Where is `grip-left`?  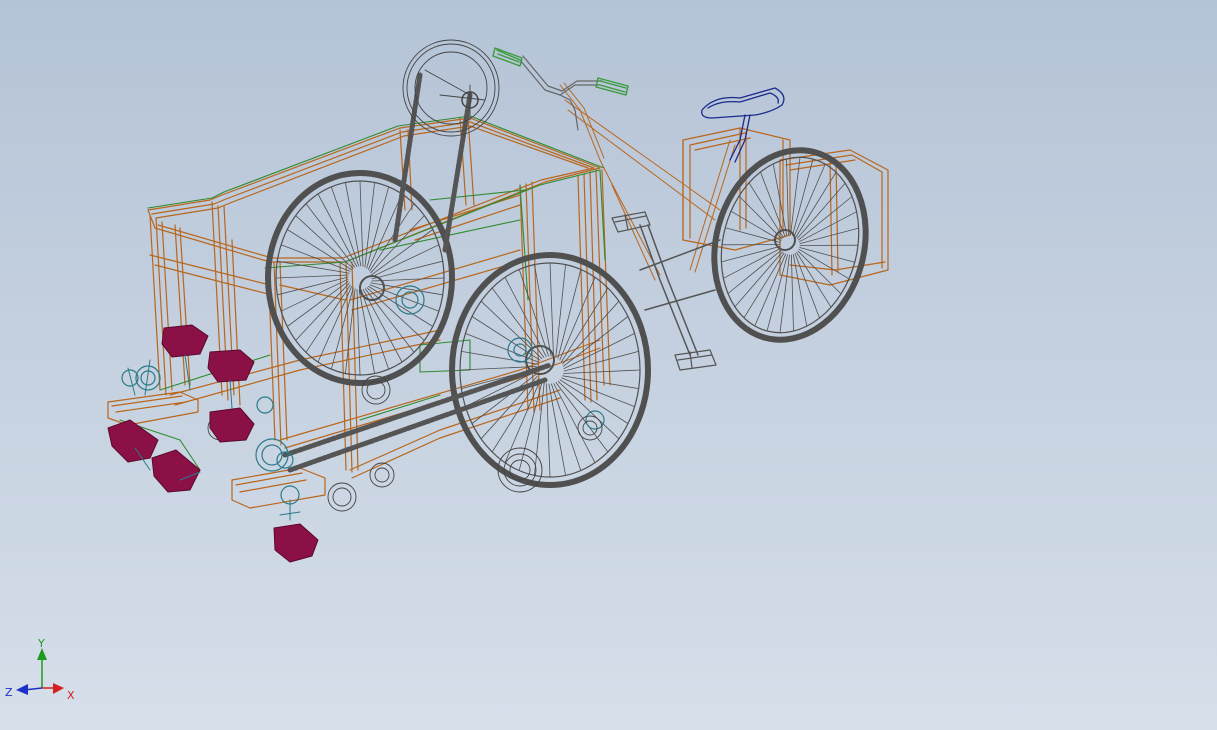 grip-left is located at coordinates (507, 57).